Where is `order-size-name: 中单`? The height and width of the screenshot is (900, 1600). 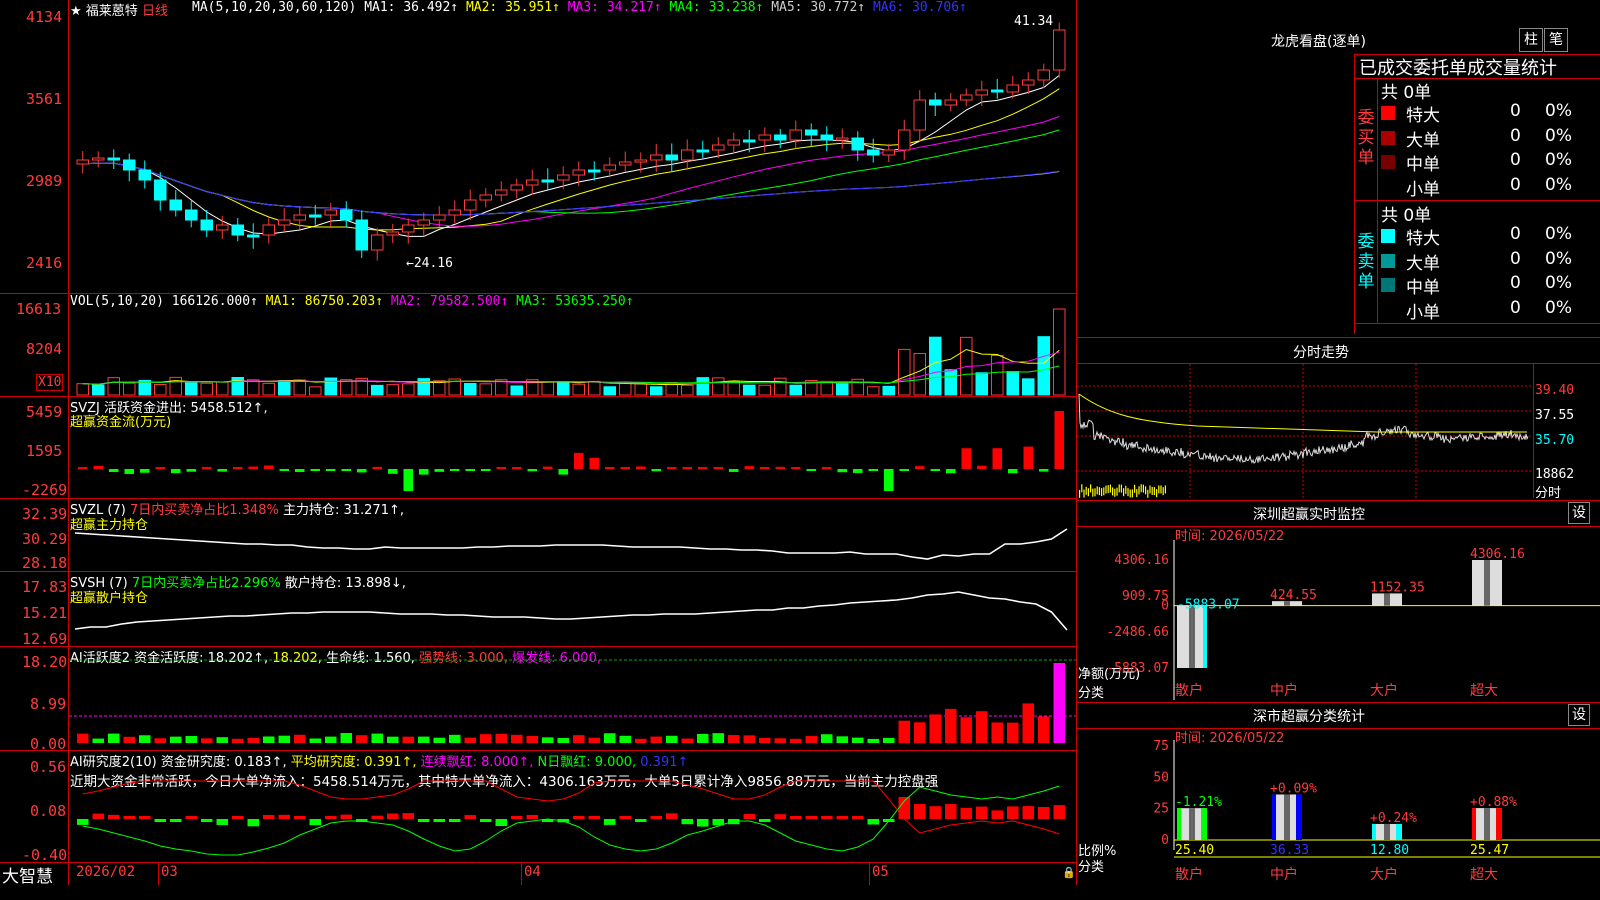 order-size-name: 中单 is located at coordinates (1423, 165).